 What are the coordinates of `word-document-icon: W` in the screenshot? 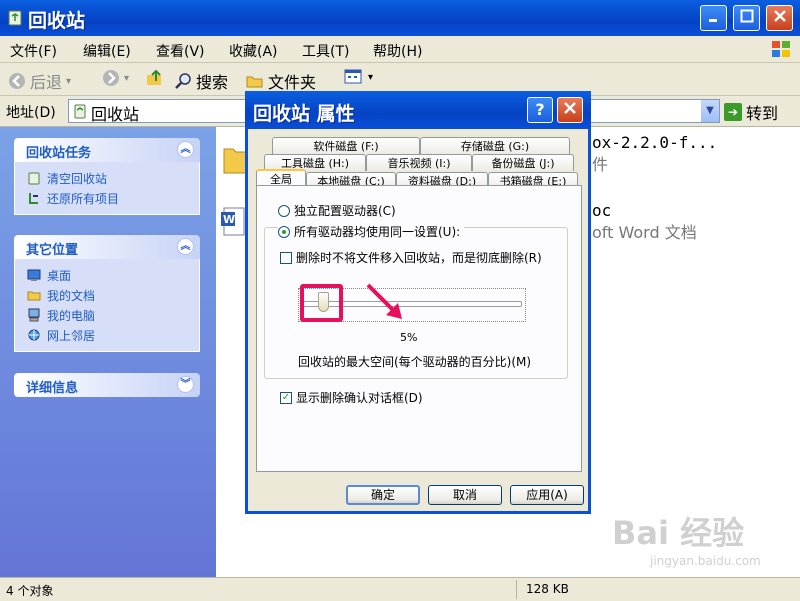 It's located at (233, 221).